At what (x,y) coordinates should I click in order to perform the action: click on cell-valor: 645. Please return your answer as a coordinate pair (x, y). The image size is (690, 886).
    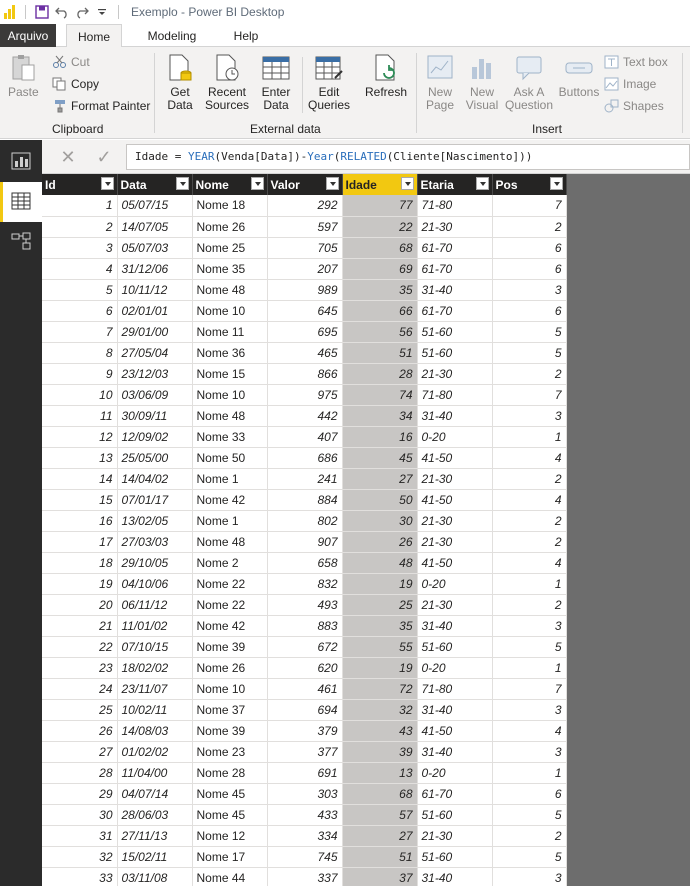
    Looking at the image, I should click on (305, 311).